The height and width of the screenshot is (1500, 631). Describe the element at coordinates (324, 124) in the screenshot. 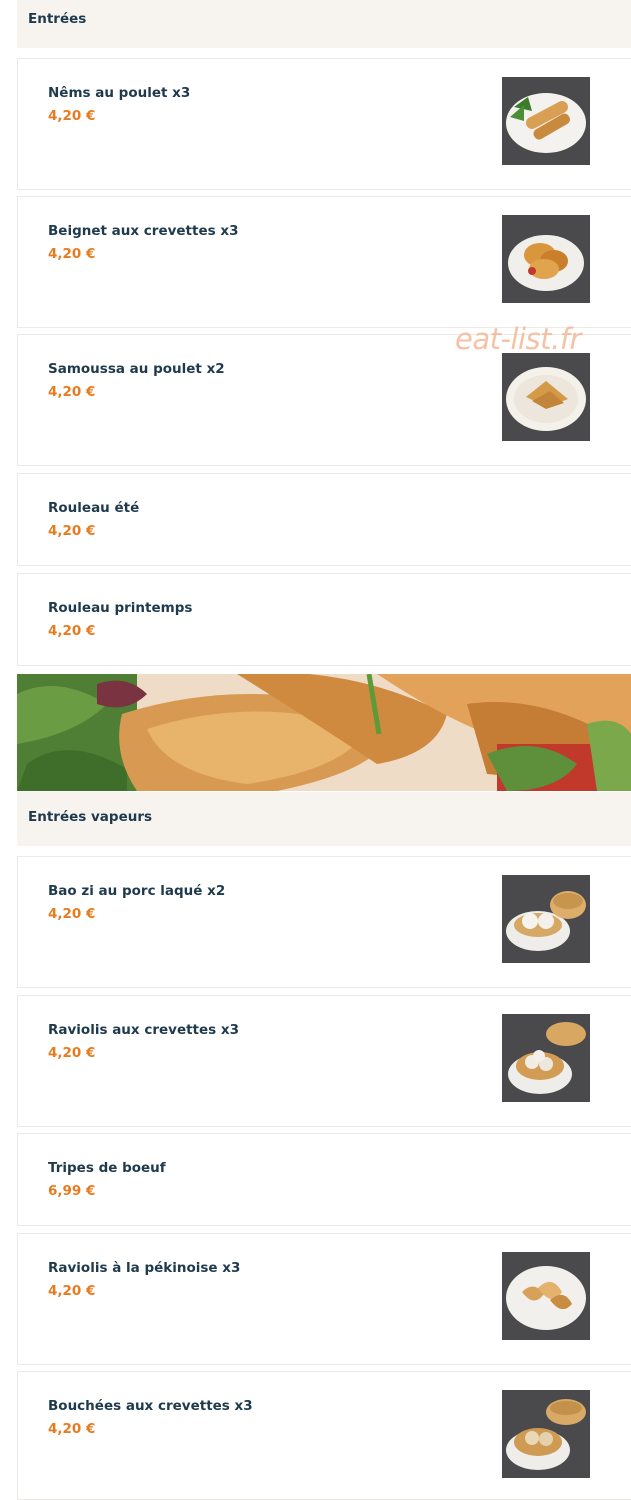

I see `menu-item: Nêms au poulet x3 4,20 €` at that location.